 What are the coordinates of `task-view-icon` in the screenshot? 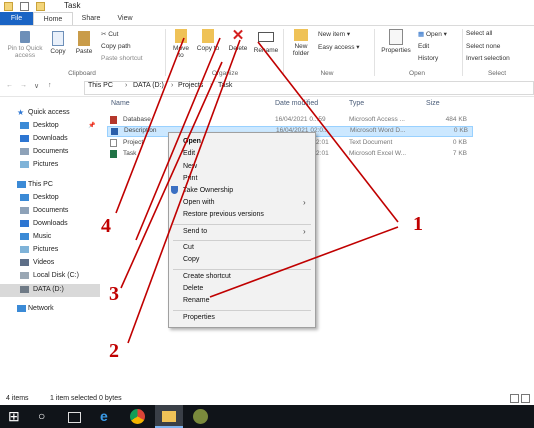 It's located at (74, 417).